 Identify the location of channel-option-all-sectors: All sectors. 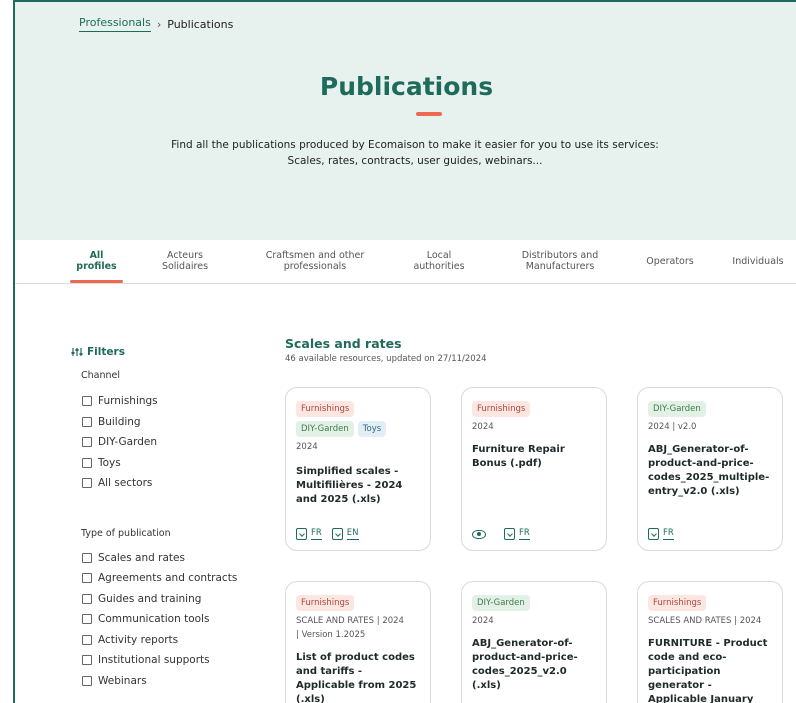
(176, 483).